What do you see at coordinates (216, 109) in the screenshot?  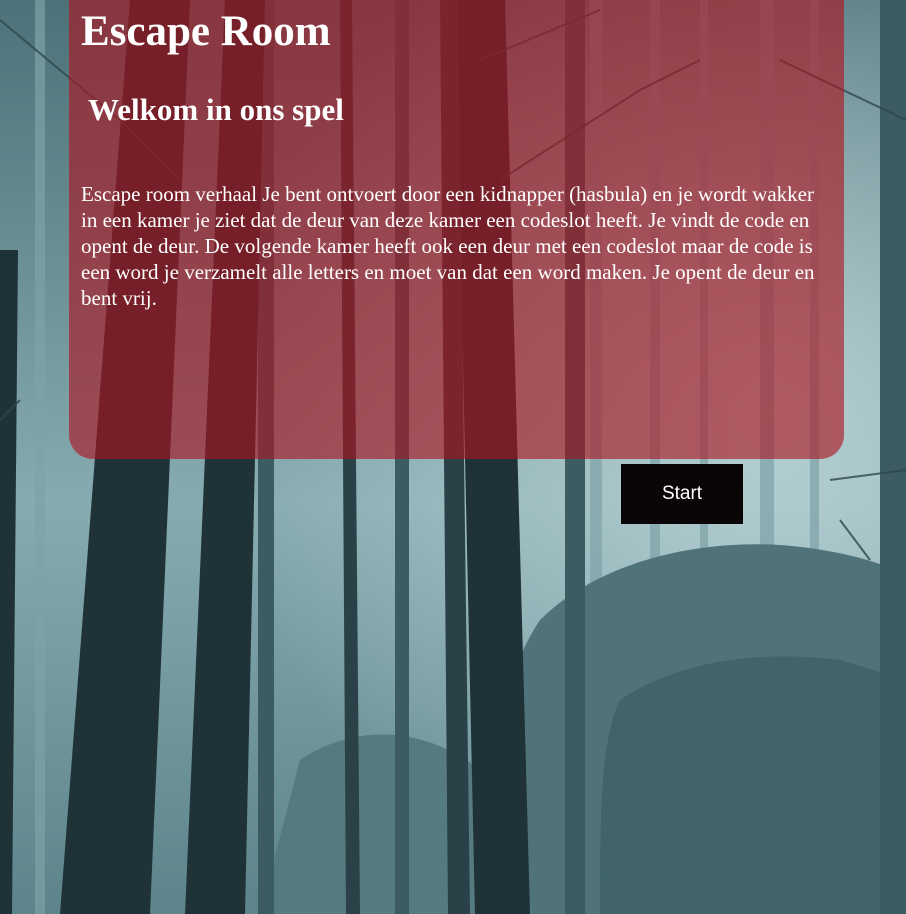 I see `welcome-heading: Welkom in ons spel` at bounding box center [216, 109].